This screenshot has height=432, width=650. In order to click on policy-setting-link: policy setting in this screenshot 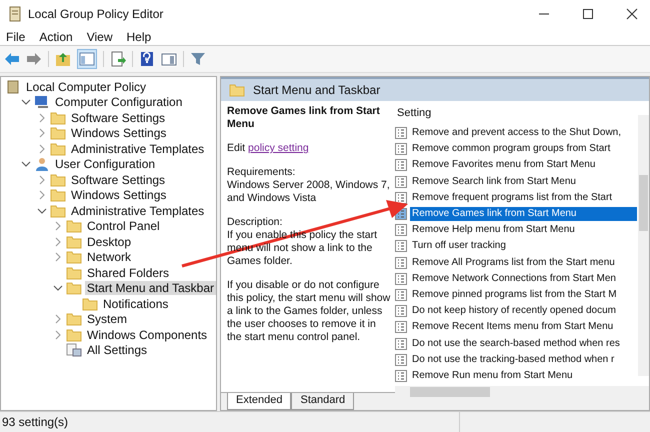, I will do `click(278, 148)`.